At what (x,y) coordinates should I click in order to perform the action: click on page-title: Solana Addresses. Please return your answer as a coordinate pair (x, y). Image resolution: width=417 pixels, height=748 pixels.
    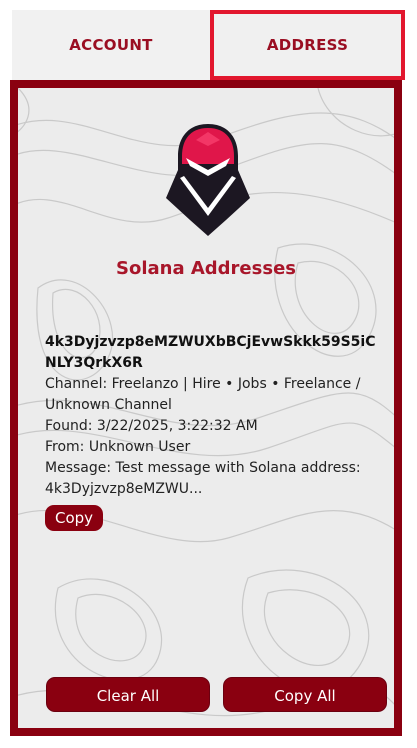
    Looking at the image, I should click on (205, 268).